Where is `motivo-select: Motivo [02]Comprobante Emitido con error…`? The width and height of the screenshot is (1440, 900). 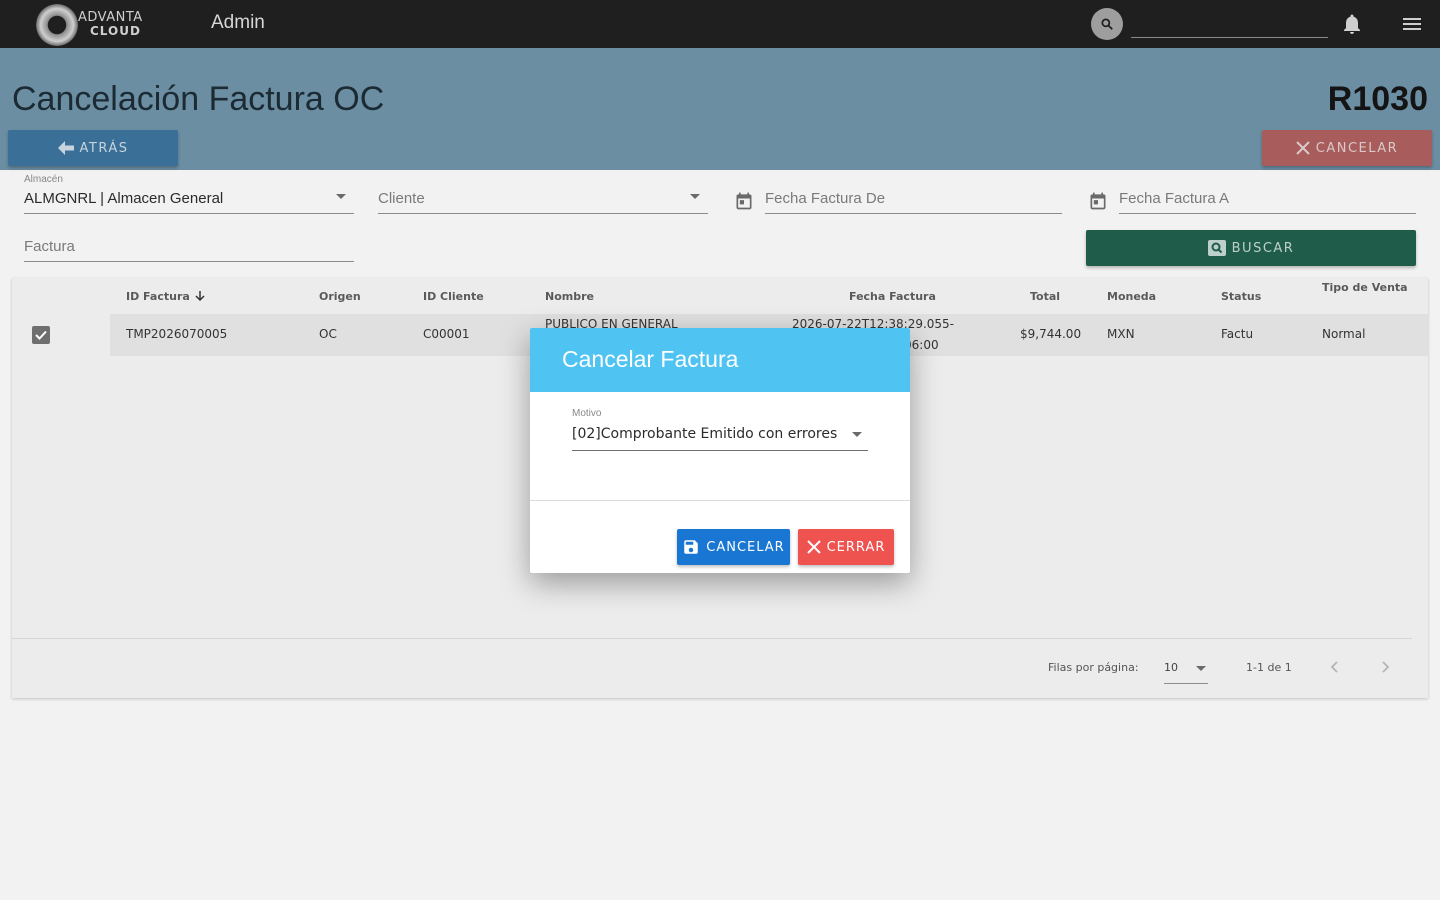 motivo-select: Motivo [02]Comprobante Emitido con error… is located at coordinates (720, 428).